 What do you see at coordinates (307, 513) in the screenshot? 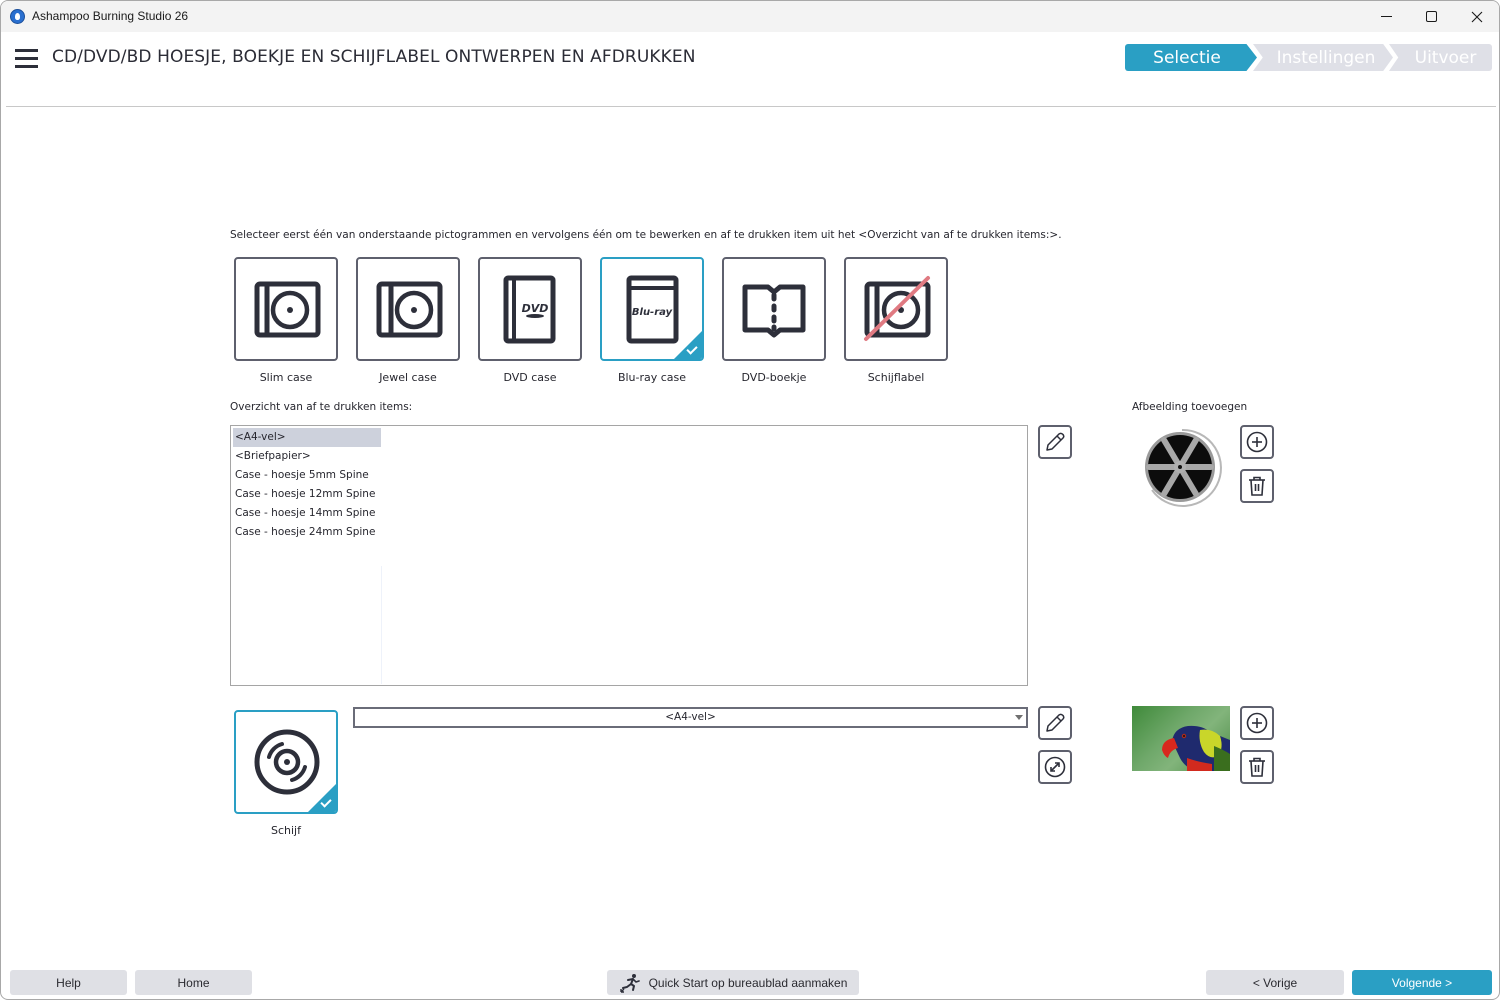
I see `list-item: Case - hoesje 14mm Spine` at bounding box center [307, 513].